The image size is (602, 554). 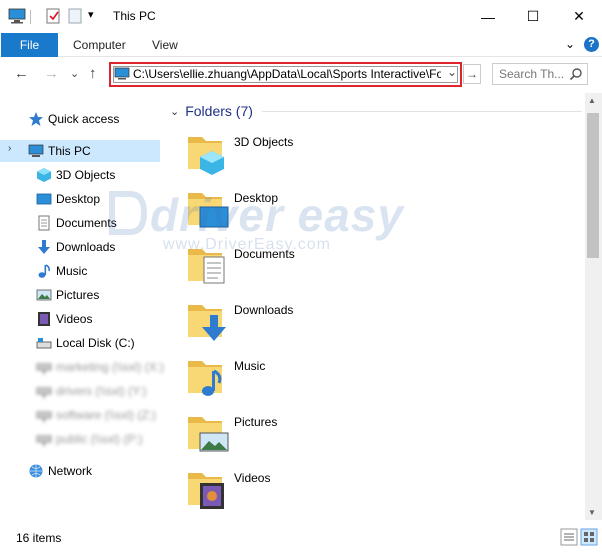 I want to click on sidebar-item-pictures: Pictures, so click(x=80, y=295).